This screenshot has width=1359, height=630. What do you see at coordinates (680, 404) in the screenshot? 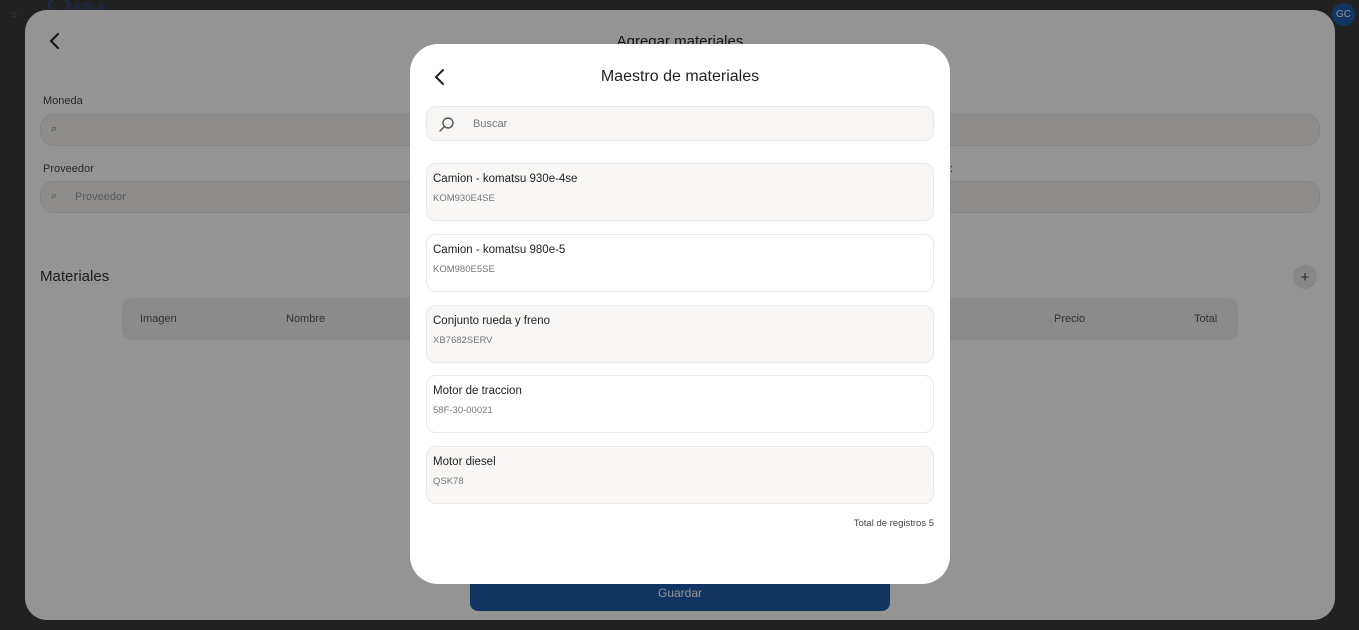
I see `list-item: Motor de traccion 58F-30-00021` at bounding box center [680, 404].